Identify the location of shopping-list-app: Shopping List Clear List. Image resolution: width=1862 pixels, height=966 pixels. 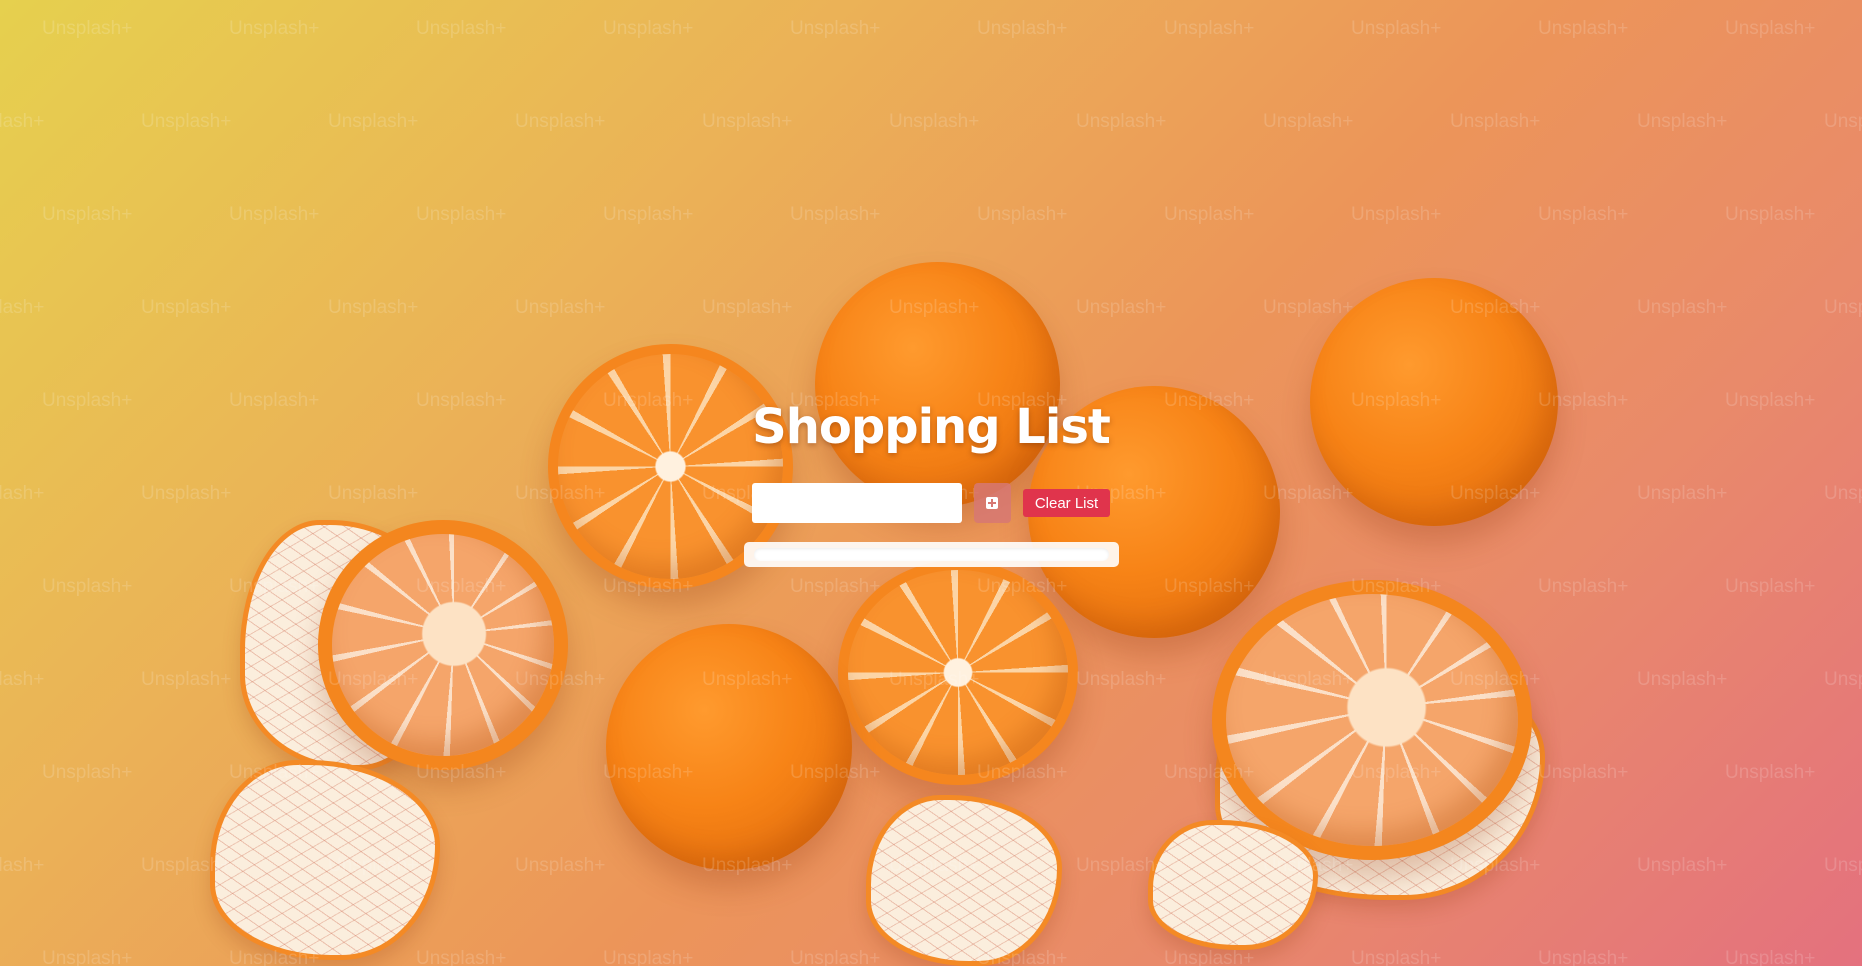
(931, 485).